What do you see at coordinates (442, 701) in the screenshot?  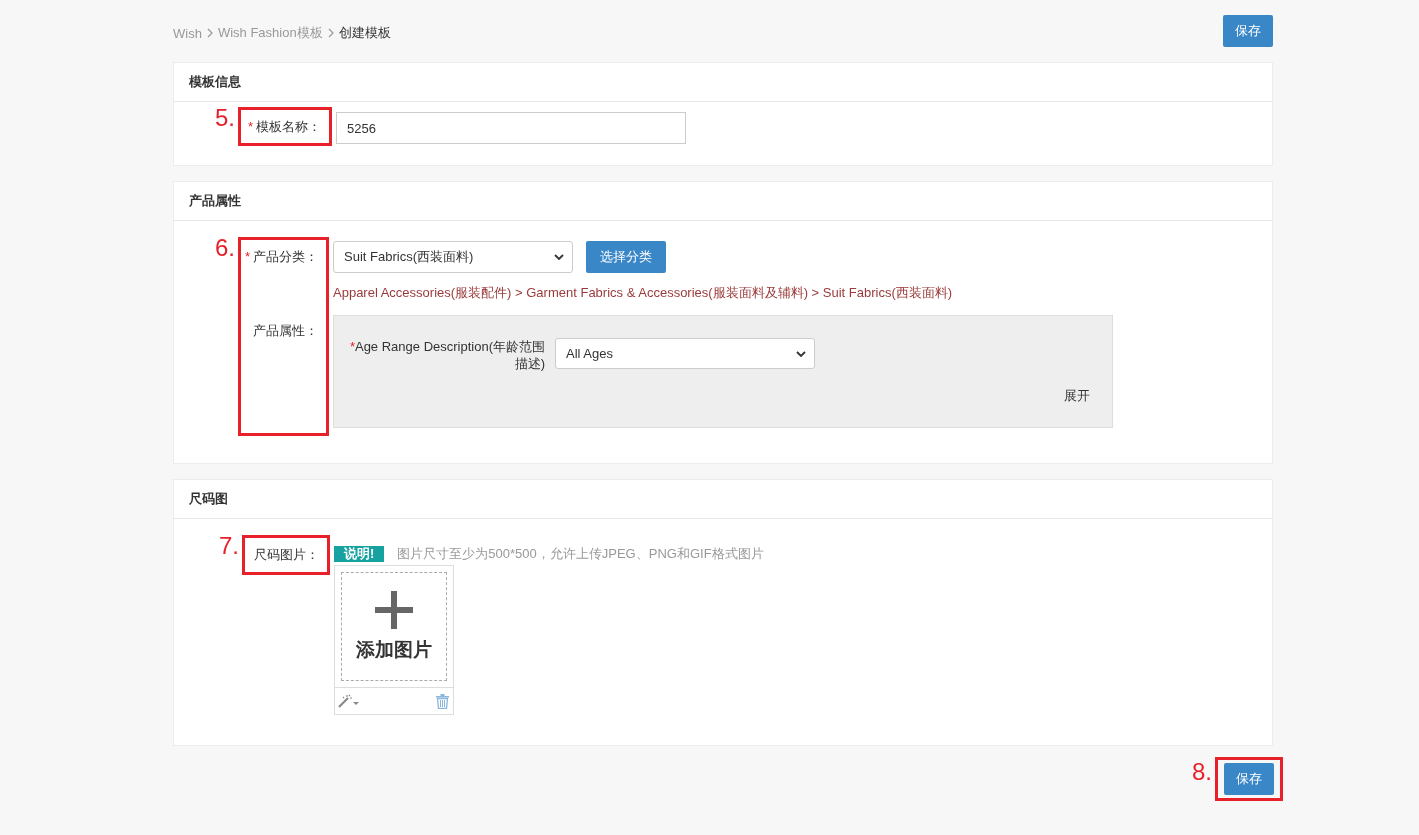 I see `trash-icon` at bounding box center [442, 701].